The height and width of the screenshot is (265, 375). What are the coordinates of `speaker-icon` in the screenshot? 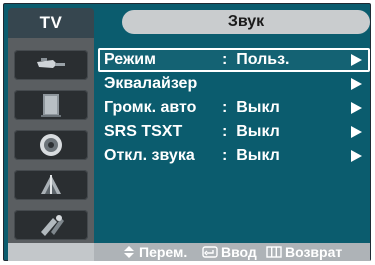 It's located at (51, 145).